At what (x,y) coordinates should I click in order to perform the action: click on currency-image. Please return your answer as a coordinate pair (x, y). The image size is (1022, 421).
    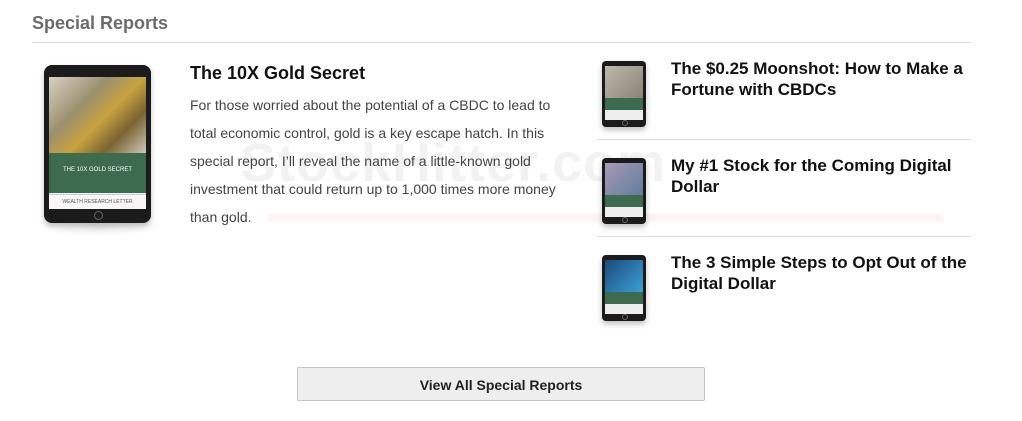
    Looking at the image, I should click on (624, 179).